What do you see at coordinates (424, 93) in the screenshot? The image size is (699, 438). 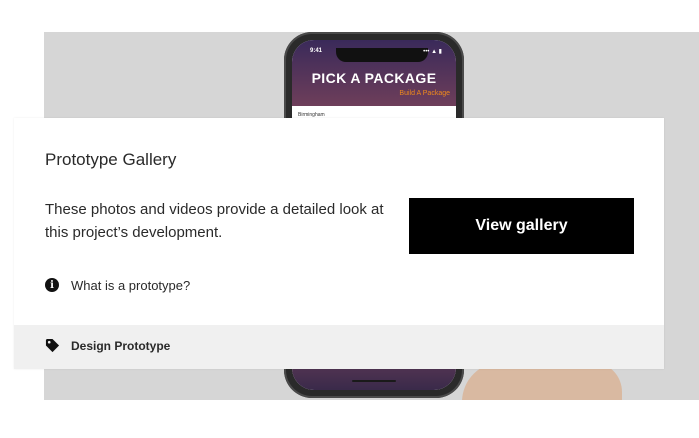 I see `app-subtitle: Build A Package` at bounding box center [424, 93].